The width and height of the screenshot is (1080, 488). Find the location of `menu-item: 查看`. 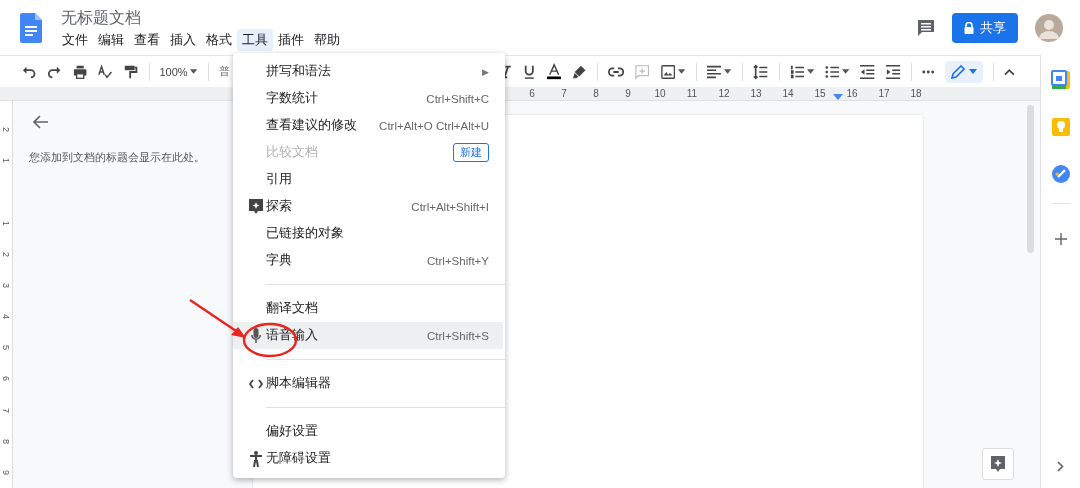

menu-item: 查看 is located at coordinates (147, 39).